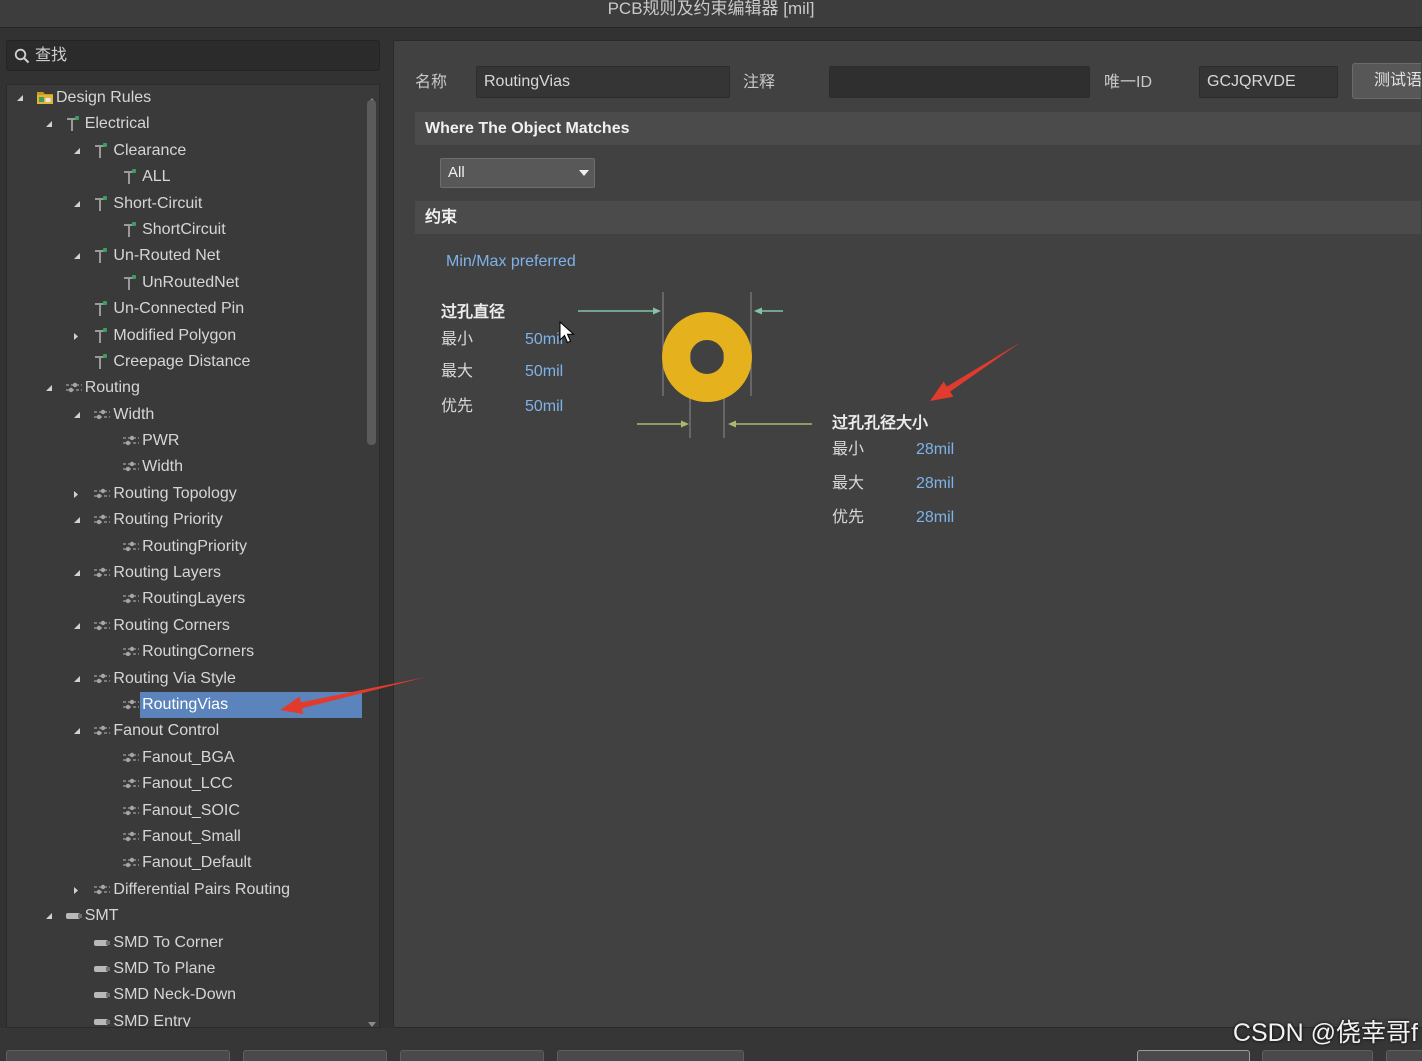  What do you see at coordinates (193, 388) in the screenshot?
I see `tree-item: Routing` at bounding box center [193, 388].